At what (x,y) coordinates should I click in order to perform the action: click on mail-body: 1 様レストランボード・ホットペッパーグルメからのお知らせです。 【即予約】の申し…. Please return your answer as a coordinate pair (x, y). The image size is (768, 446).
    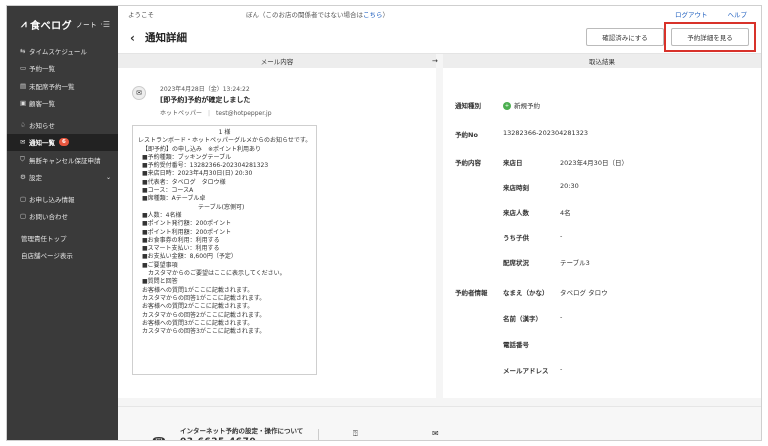
    Looking at the image, I should click on (224, 250).